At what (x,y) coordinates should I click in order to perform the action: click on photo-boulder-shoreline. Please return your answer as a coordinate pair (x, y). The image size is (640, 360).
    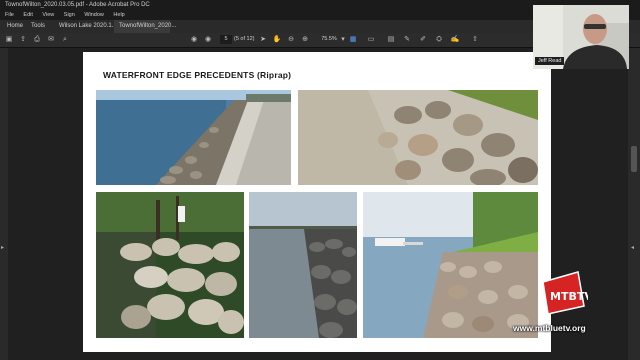
    Looking at the image, I should click on (418, 137).